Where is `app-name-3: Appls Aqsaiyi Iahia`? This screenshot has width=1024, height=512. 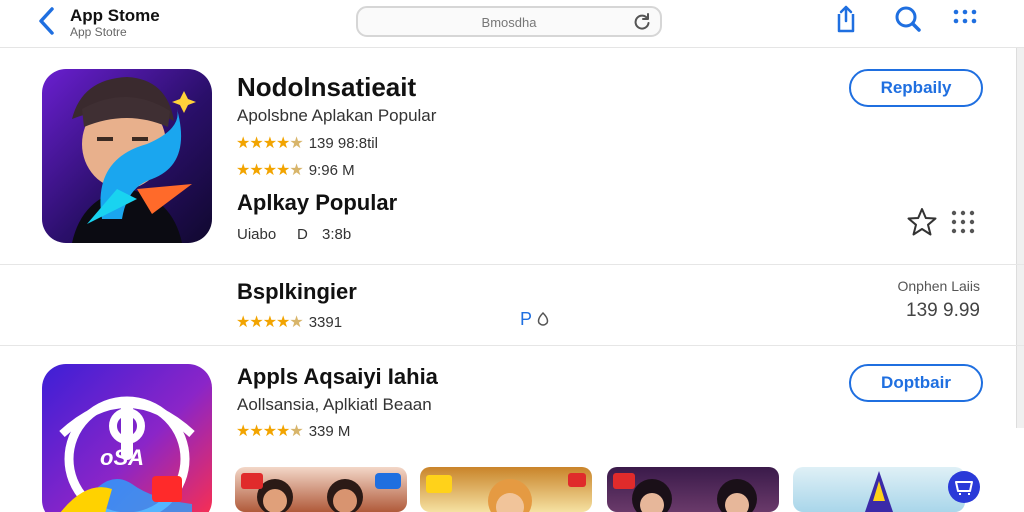 app-name-3: Appls Aqsaiyi Iahia is located at coordinates (337, 377).